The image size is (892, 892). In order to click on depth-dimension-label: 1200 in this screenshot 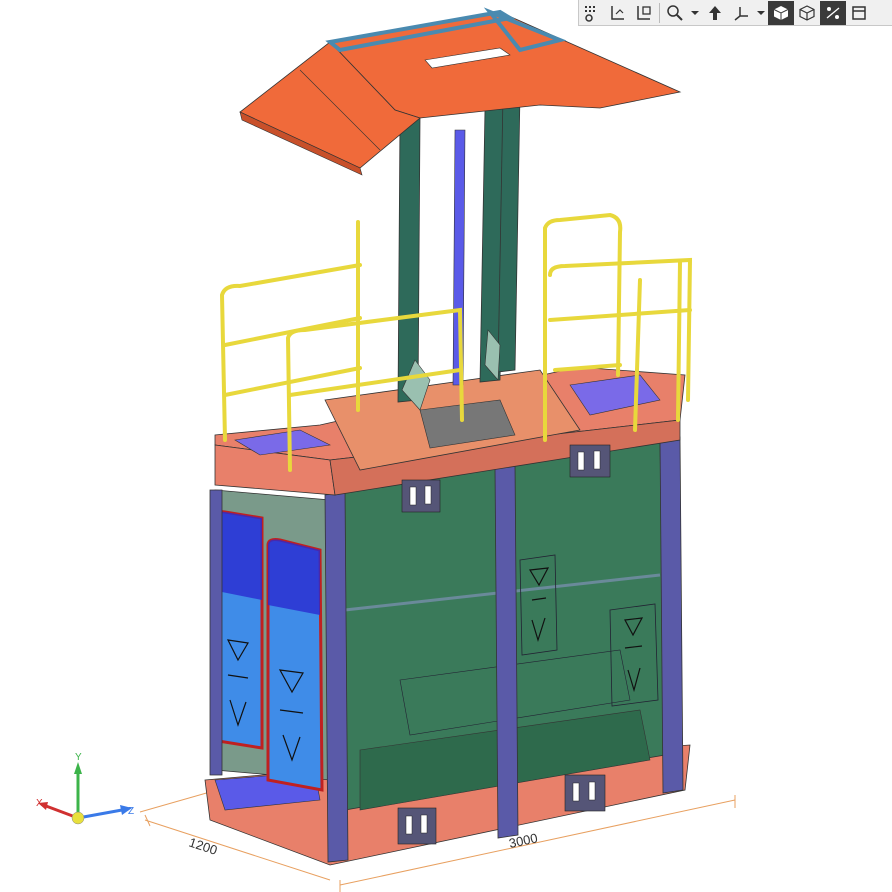, I will do `click(203, 846)`.